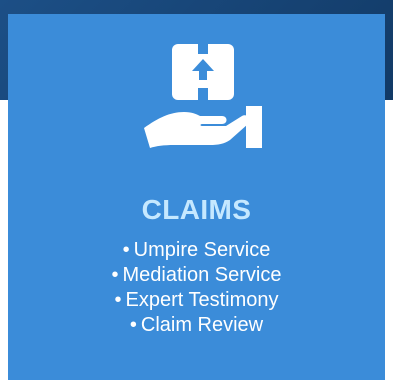  I want to click on list-item: • Umpire Service, so click(196, 250).